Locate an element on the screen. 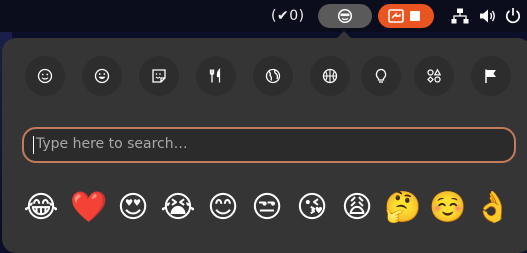 The width and height of the screenshot is (527, 253). category-symbols-button is located at coordinates (434, 76).